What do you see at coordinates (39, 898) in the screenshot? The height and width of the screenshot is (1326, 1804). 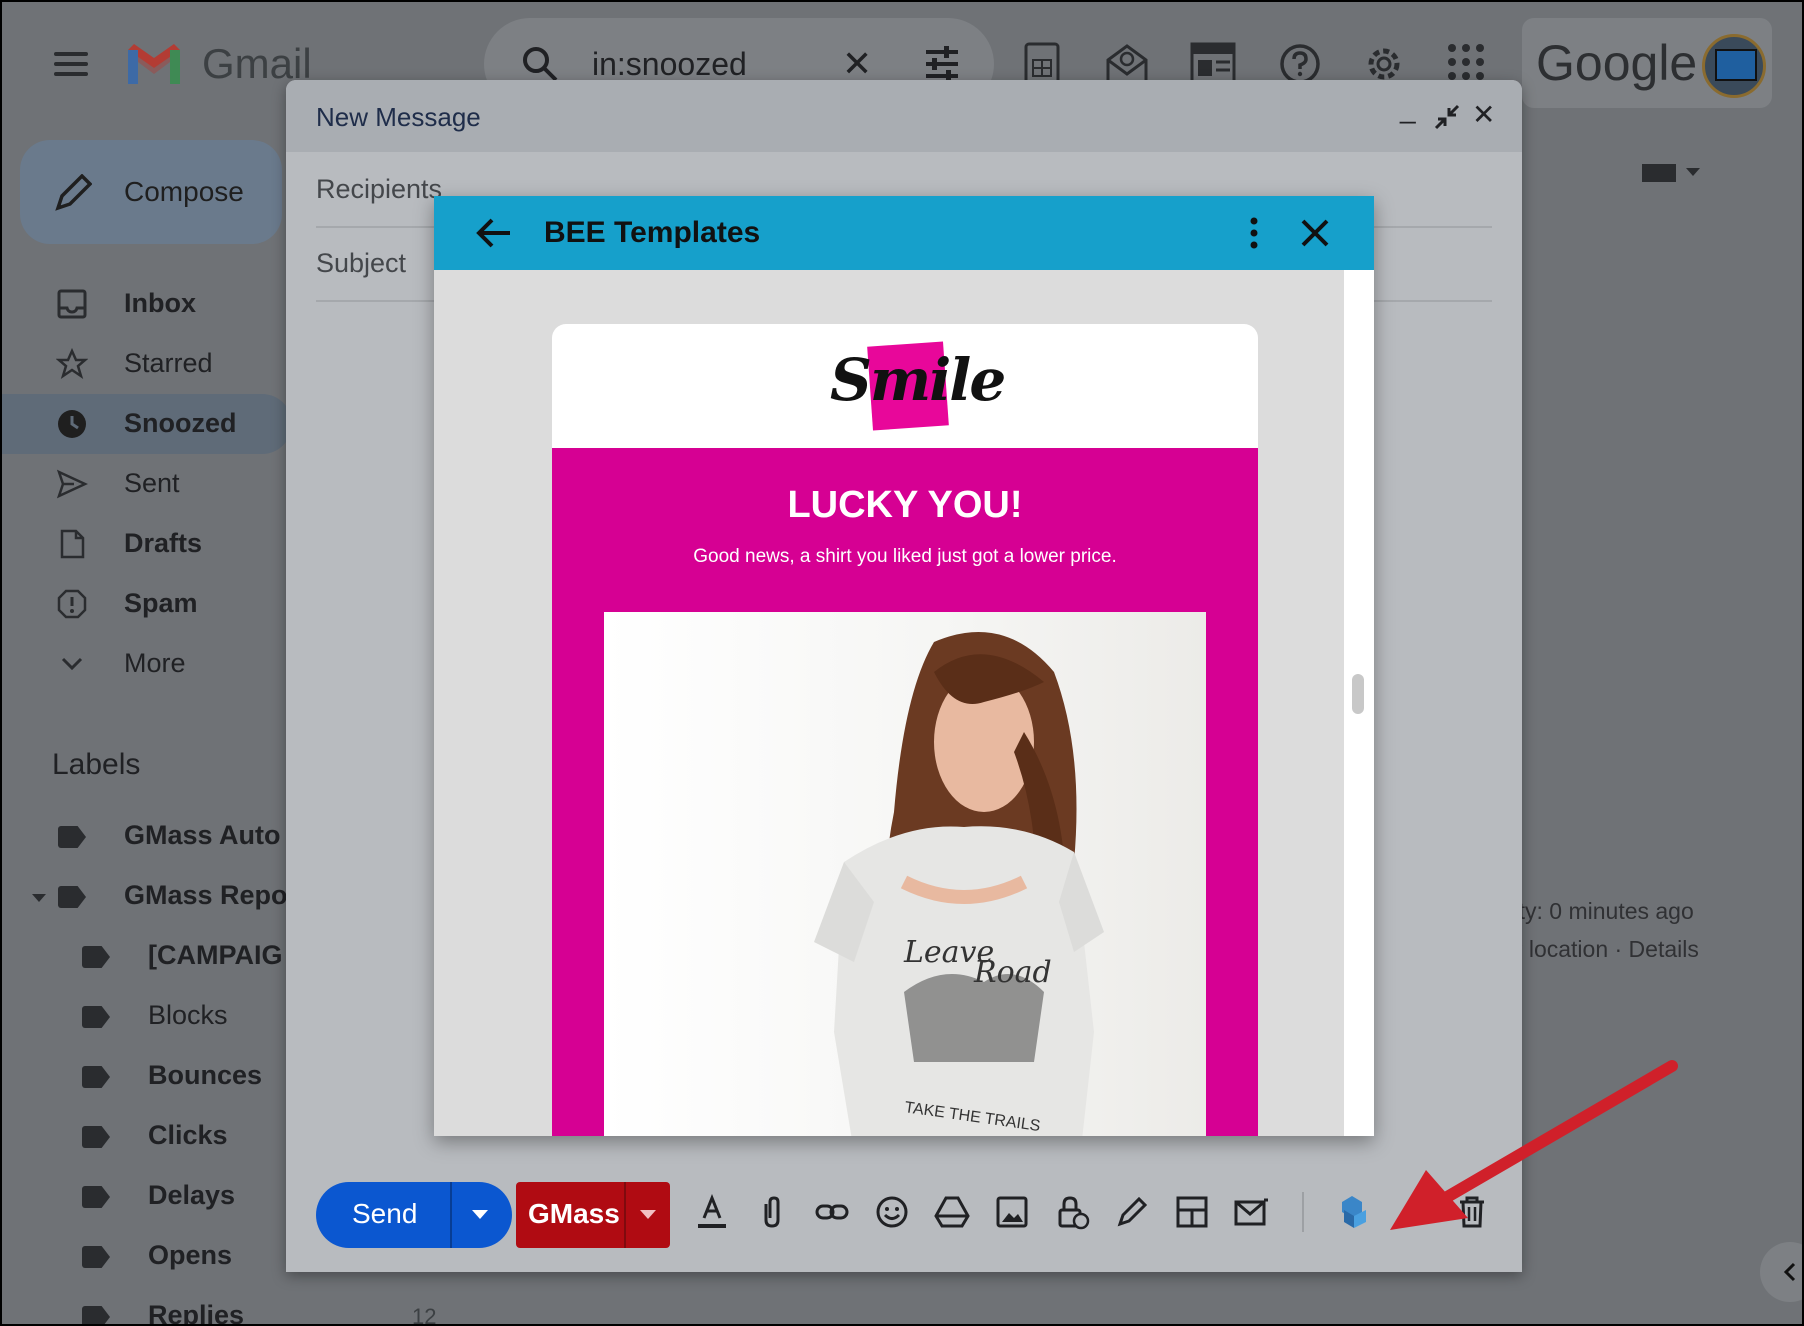 I see `expand-arrow-icon` at bounding box center [39, 898].